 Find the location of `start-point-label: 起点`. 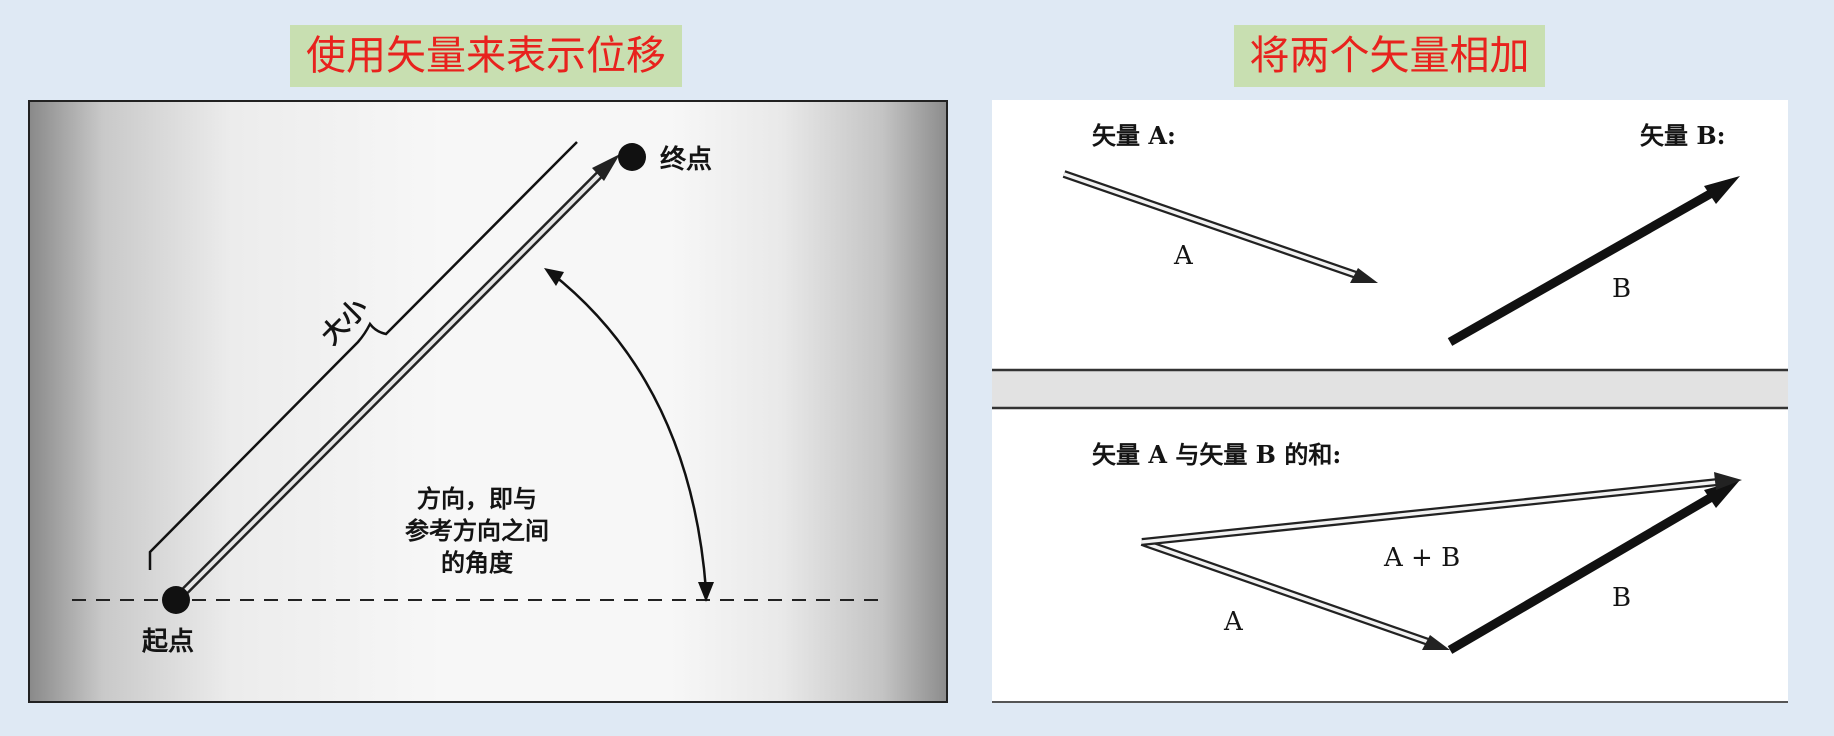

start-point-label: 起点 is located at coordinates (168, 641).